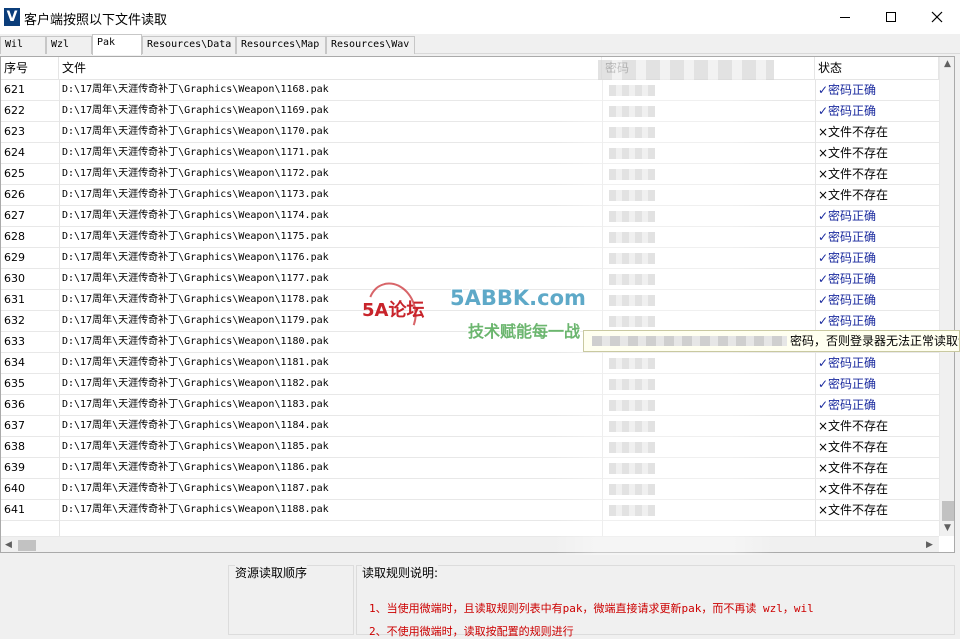  I want to click on header-status: 状态, so click(877, 68).